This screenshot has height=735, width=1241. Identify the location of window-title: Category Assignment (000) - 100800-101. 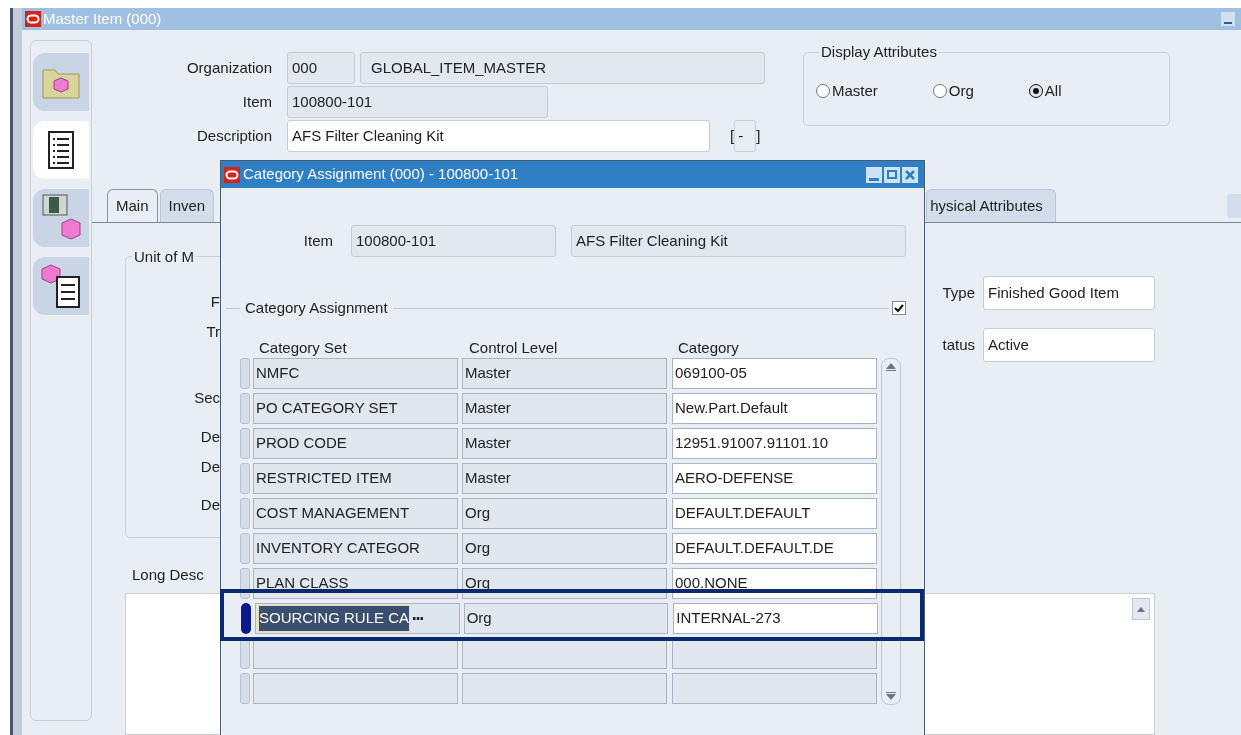
(381, 174).